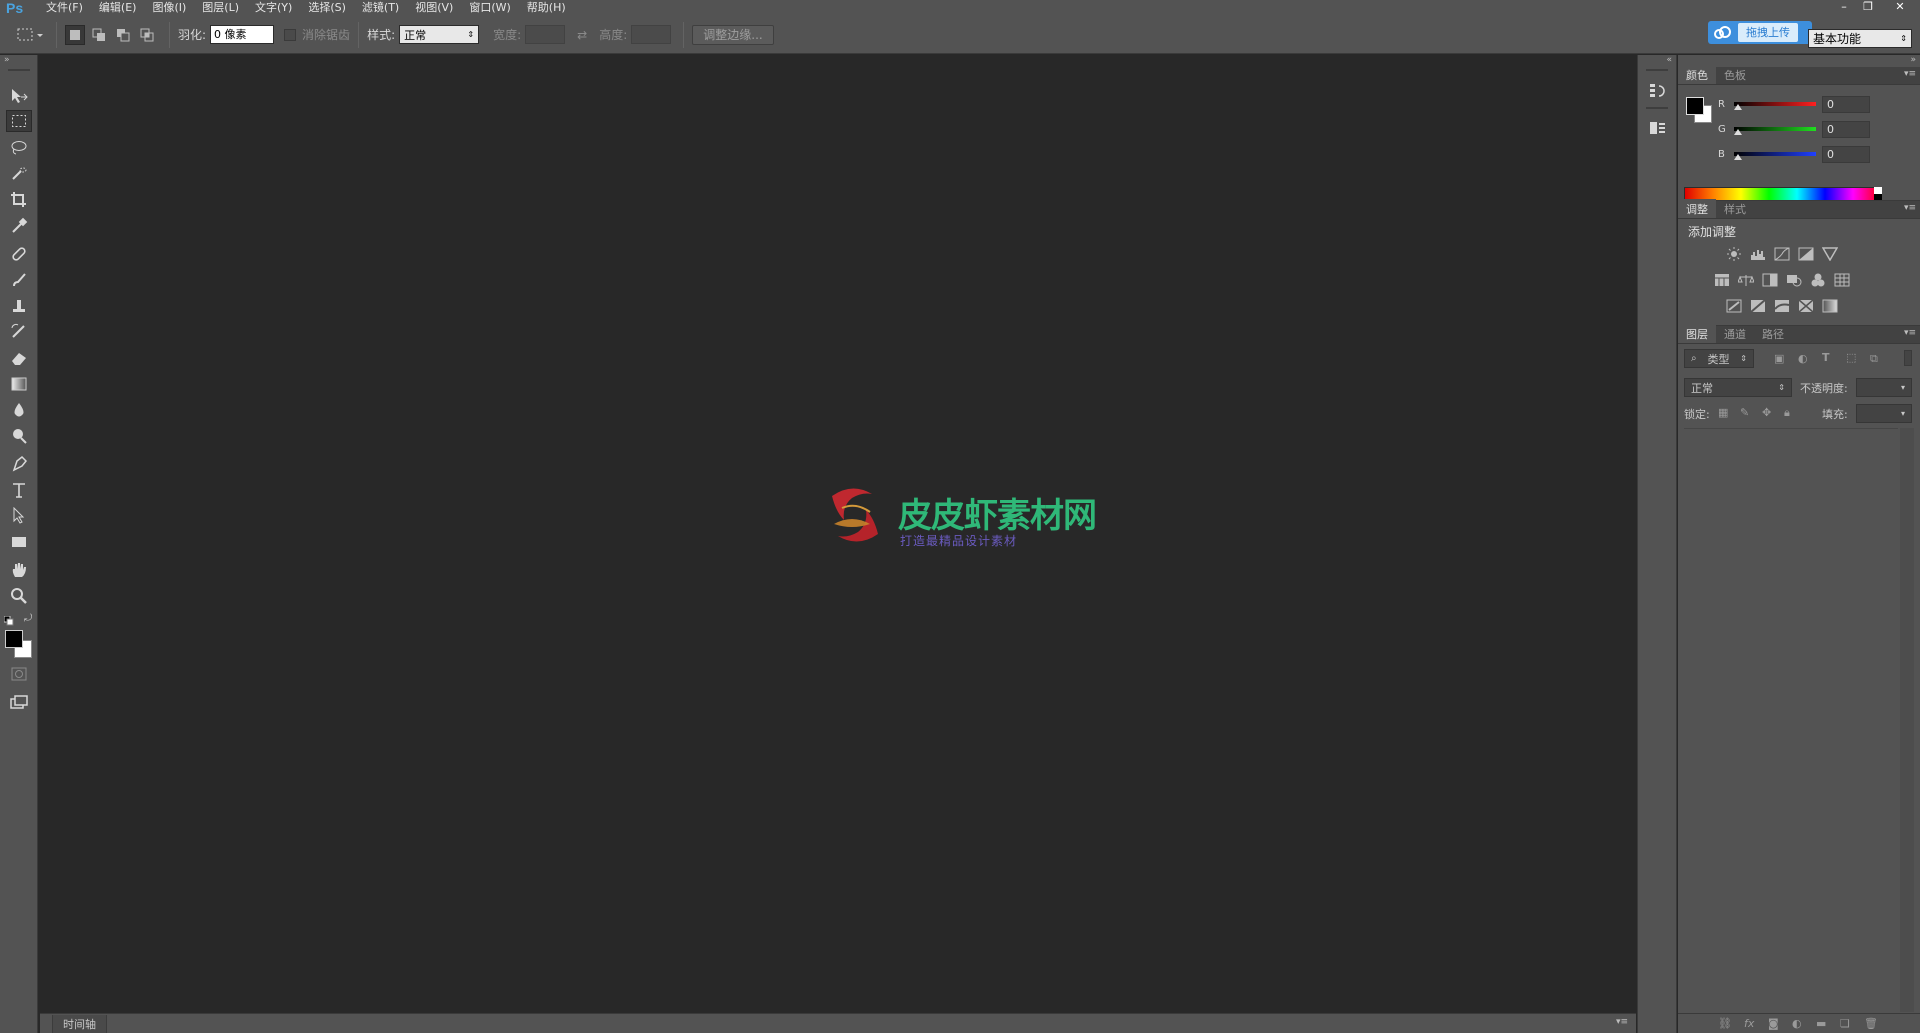  I want to click on quick-selection-tool, so click(19, 174).